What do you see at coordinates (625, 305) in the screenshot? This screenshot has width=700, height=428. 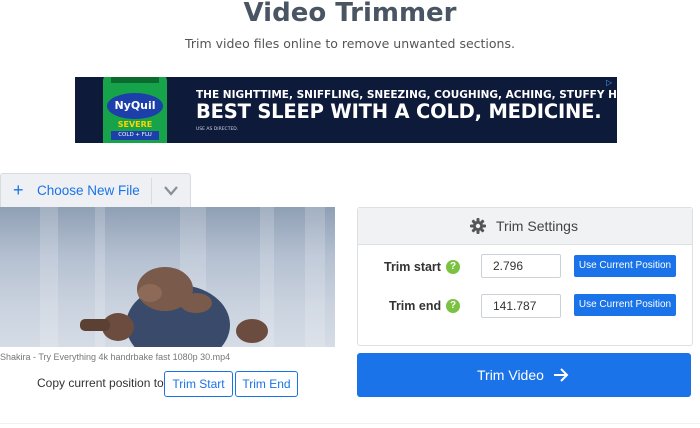 I see `trim-end-use-current-button: Use Current Position` at bounding box center [625, 305].